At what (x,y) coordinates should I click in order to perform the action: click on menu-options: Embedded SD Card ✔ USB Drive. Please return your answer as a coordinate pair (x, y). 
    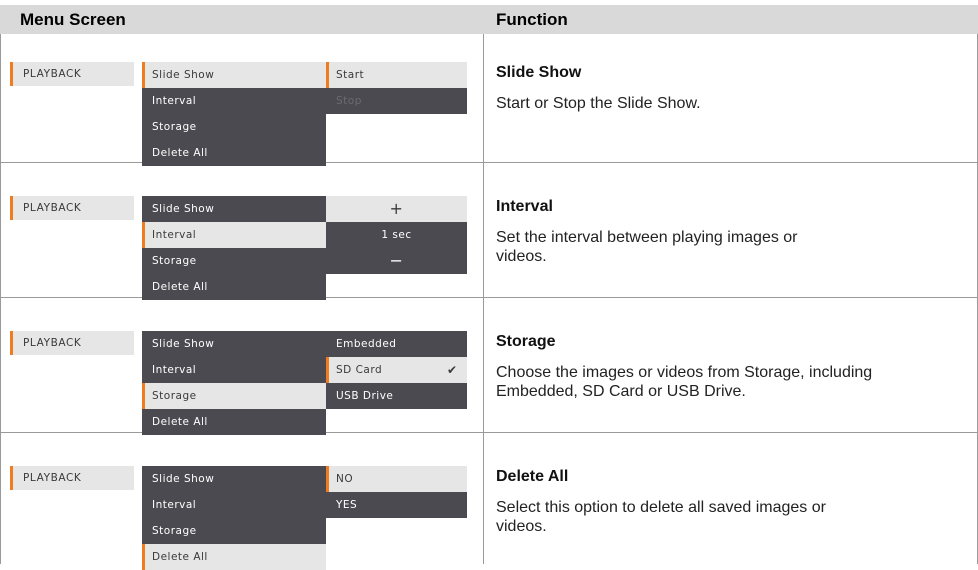
    Looking at the image, I should click on (396, 370).